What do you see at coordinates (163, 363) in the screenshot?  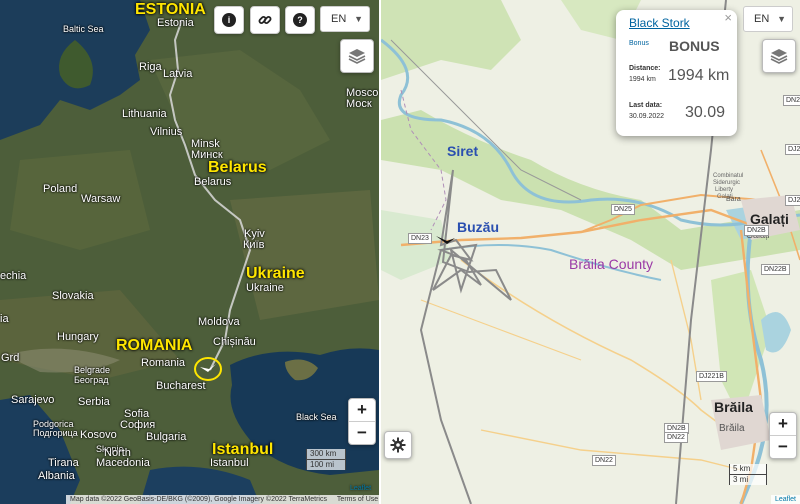 I see `label-romania-small: Romania` at bounding box center [163, 363].